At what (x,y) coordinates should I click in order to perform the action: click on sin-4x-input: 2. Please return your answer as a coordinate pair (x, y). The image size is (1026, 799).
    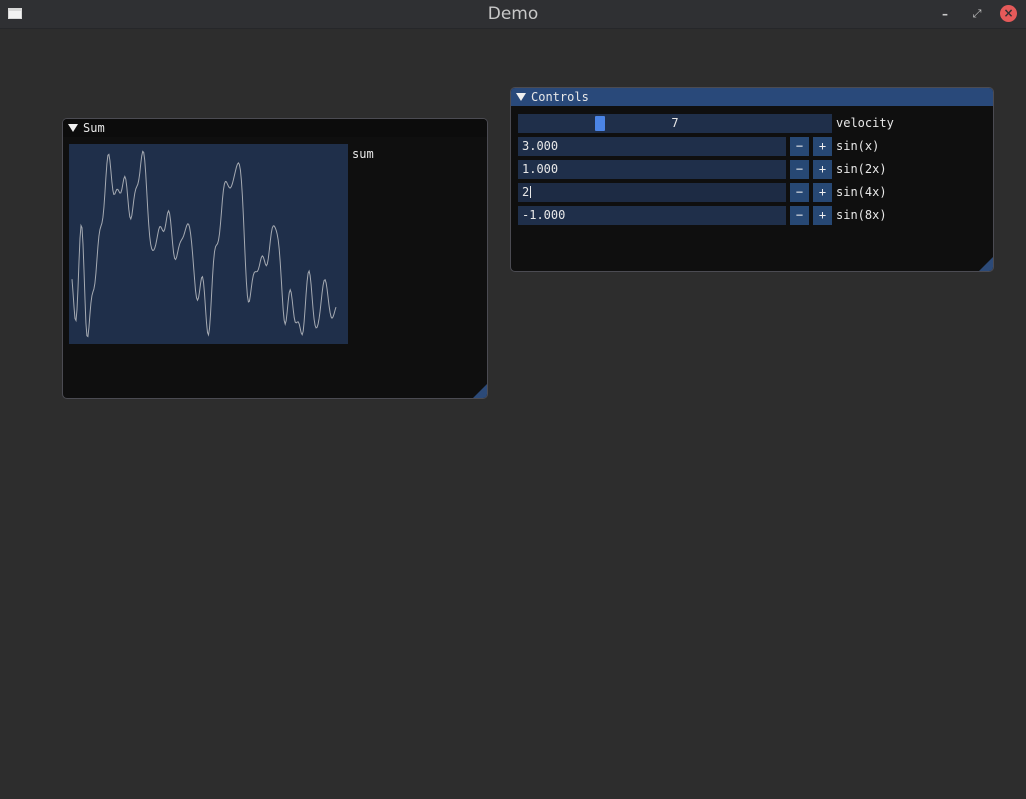
    Looking at the image, I should click on (652, 192).